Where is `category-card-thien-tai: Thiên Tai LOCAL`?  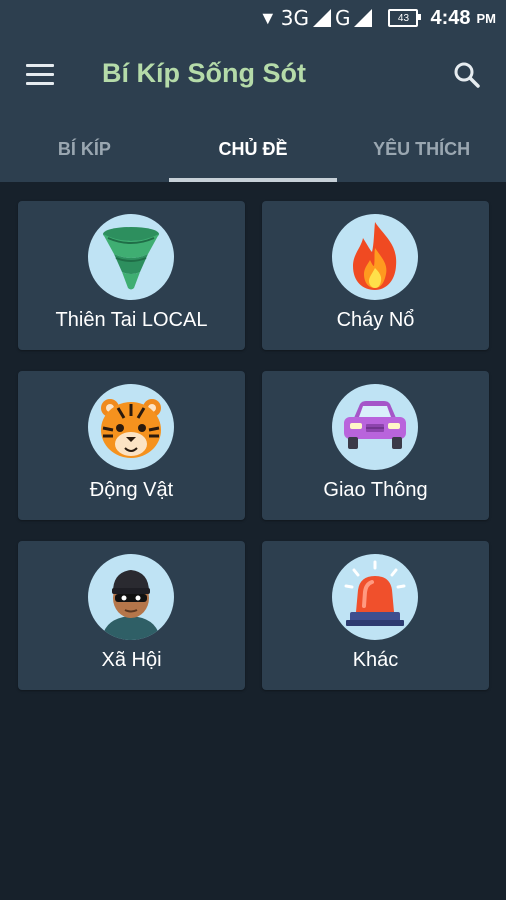 category-card-thien-tai: Thiên Tai LOCAL is located at coordinates (131, 275).